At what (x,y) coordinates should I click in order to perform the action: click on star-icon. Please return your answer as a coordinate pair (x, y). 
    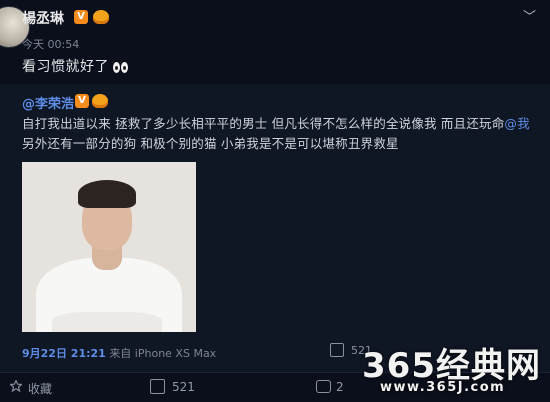
    Looking at the image, I should click on (16, 386).